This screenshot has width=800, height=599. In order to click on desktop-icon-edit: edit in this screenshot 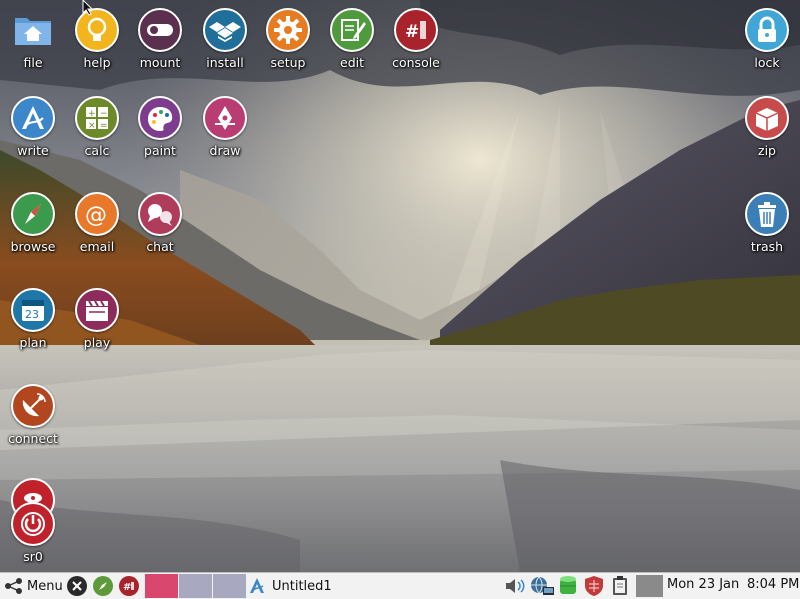, I will do `click(352, 41)`.